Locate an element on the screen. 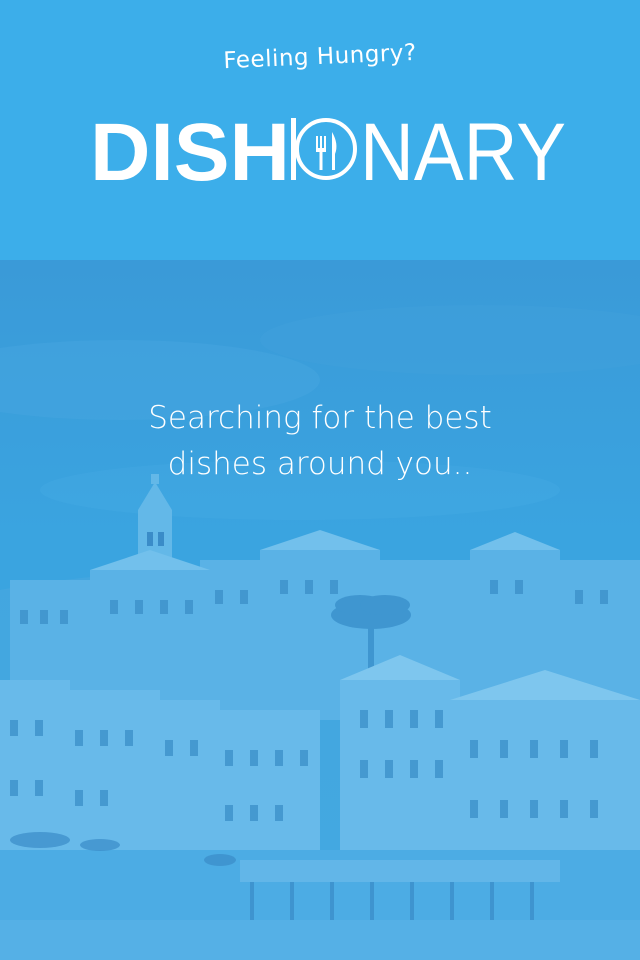 This screenshot has height=960, width=640. loading-message-line-1: Searching for the best is located at coordinates (320, 418).